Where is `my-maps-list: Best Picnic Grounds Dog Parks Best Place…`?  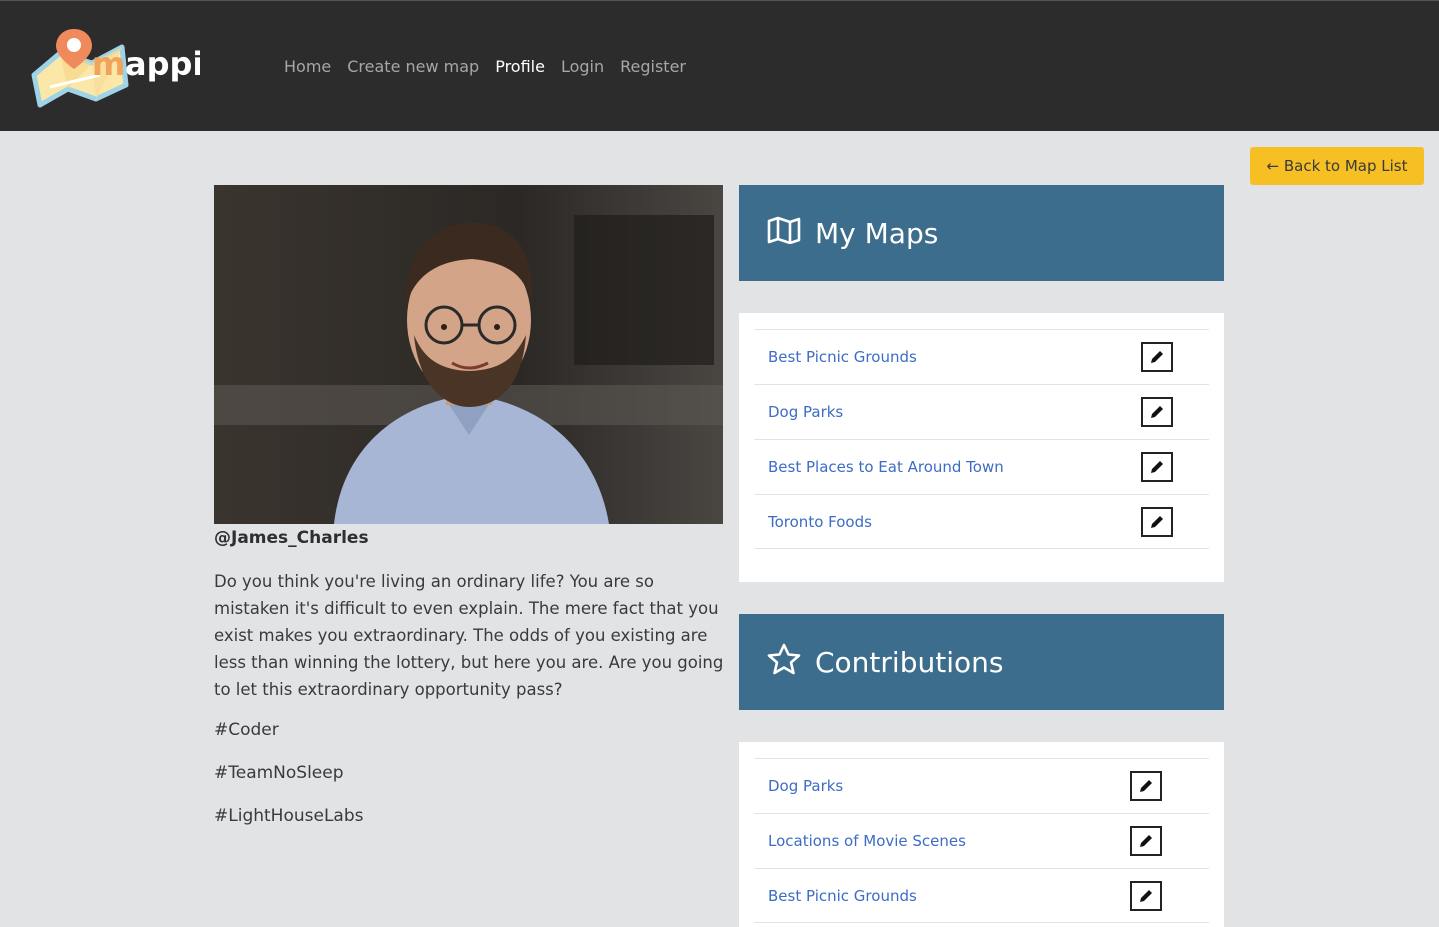 my-maps-list: Best Picnic Grounds Dog Parks Best Place… is located at coordinates (981, 447).